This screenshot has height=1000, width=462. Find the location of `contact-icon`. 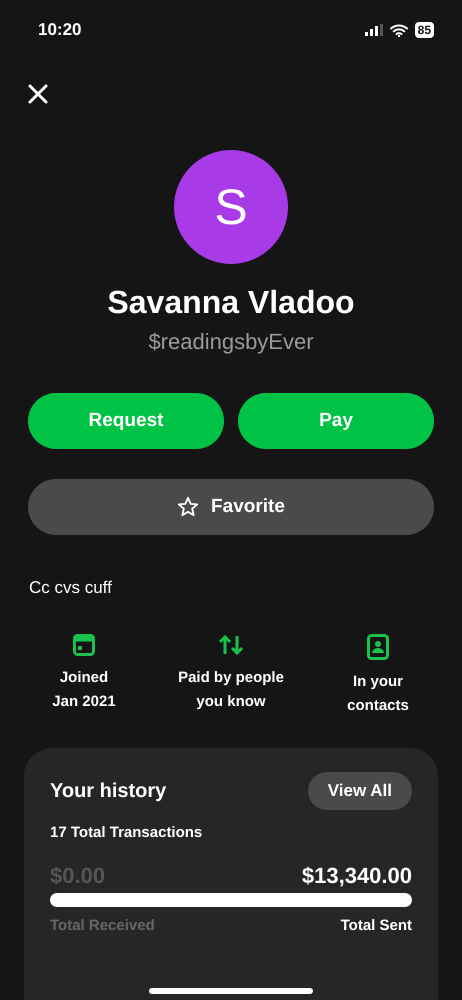

contact-icon is located at coordinates (378, 647).